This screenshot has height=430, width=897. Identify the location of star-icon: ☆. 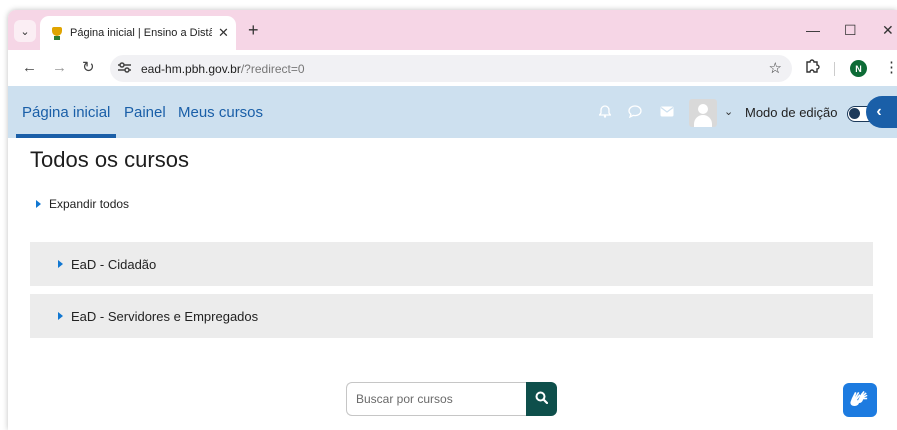
(775, 68).